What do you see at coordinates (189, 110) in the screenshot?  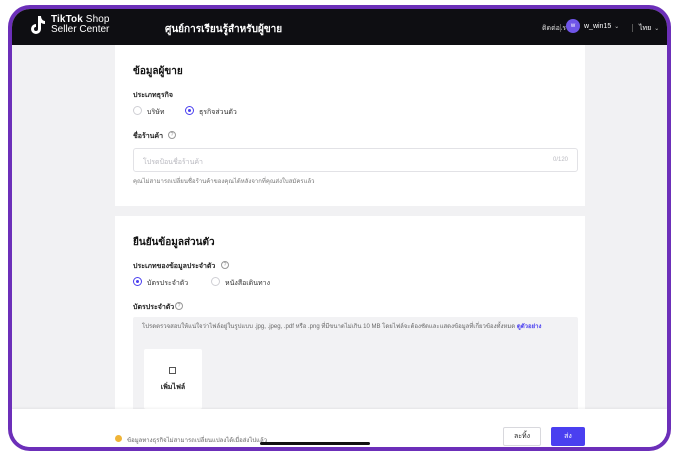 I see `radio-individual` at bounding box center [189, 110].